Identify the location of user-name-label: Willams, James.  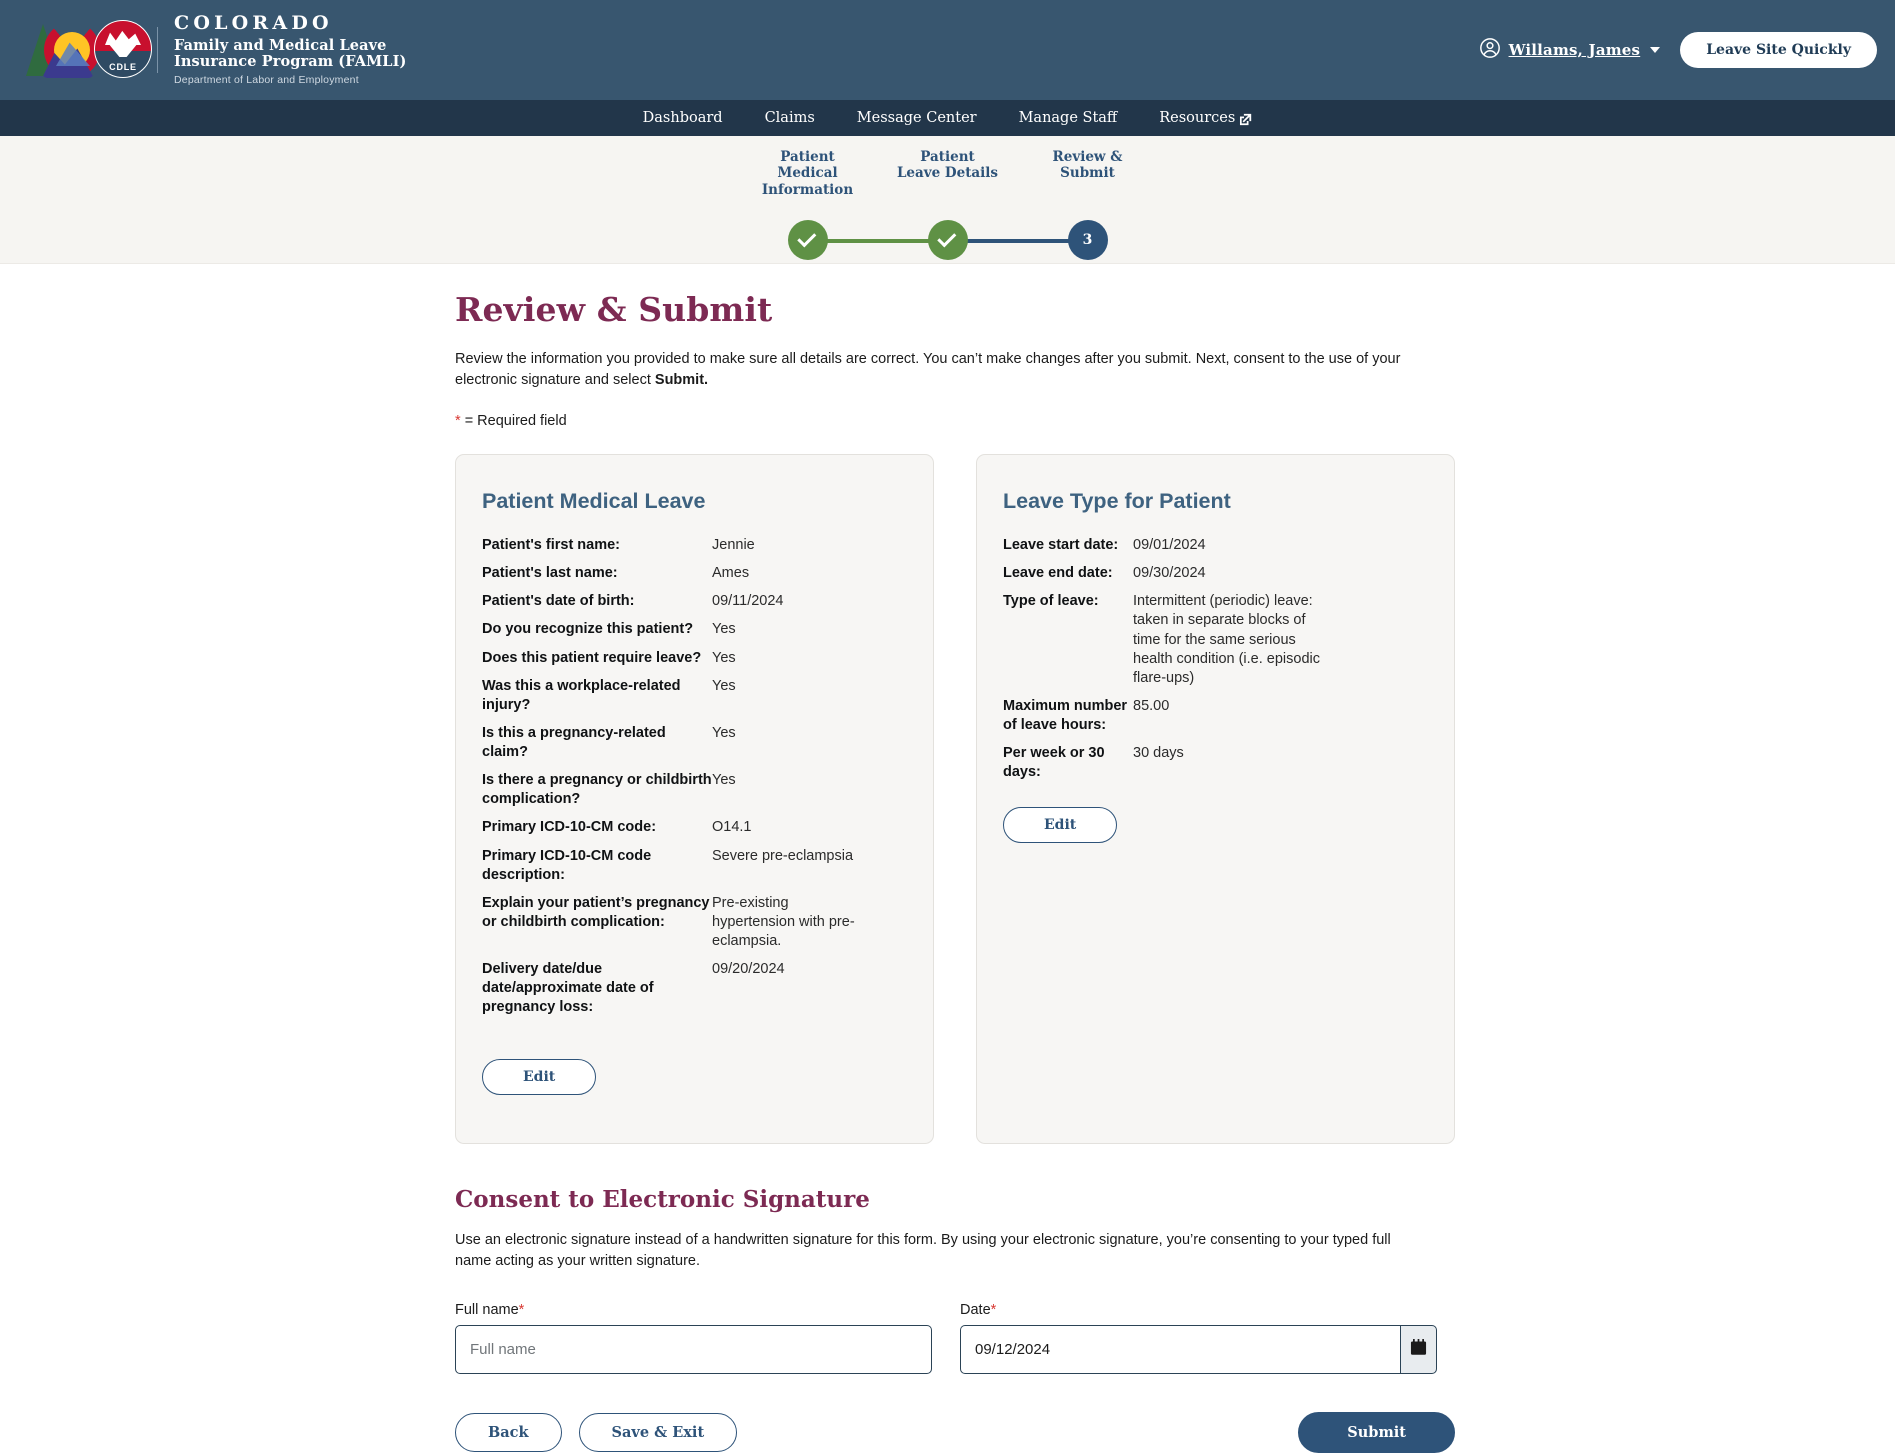
(1574, 50).